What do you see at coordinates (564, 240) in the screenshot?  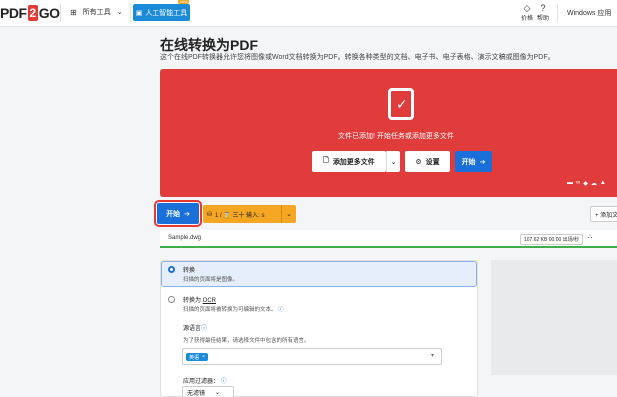 I see `file-status: 00.00 出场/秒` at bounding box center [564, 240].